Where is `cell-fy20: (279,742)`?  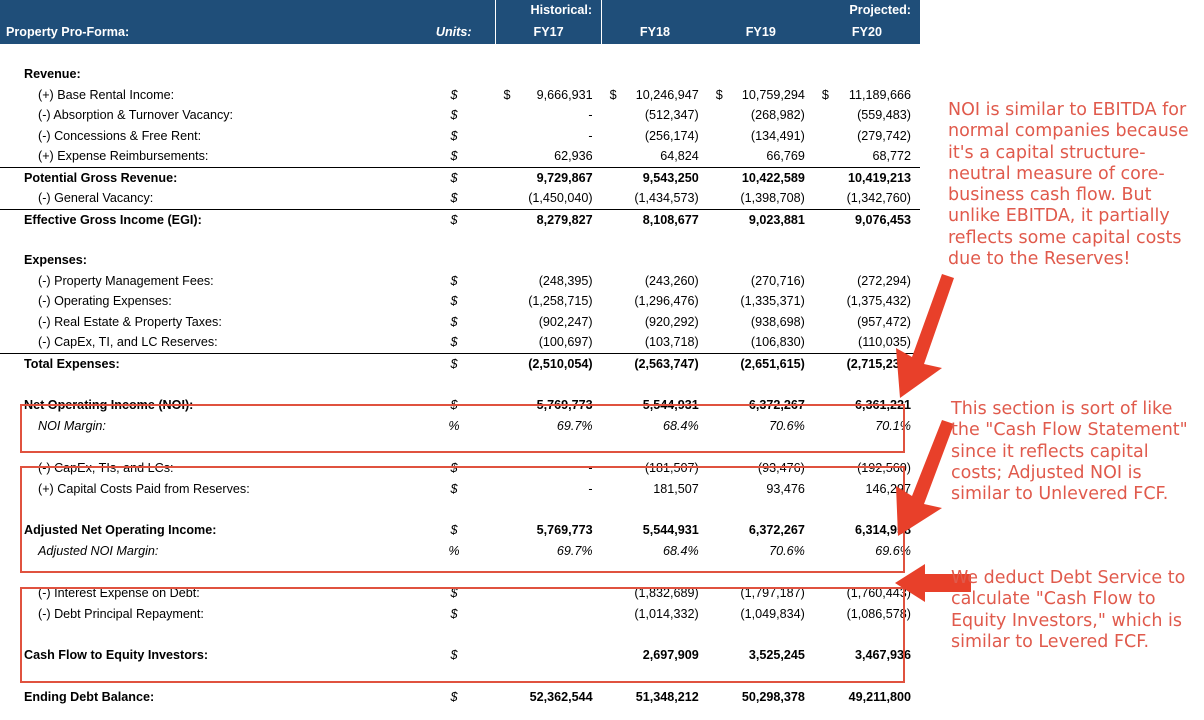 cell-fy20: (279,742) is located at coordinates (884, 135).